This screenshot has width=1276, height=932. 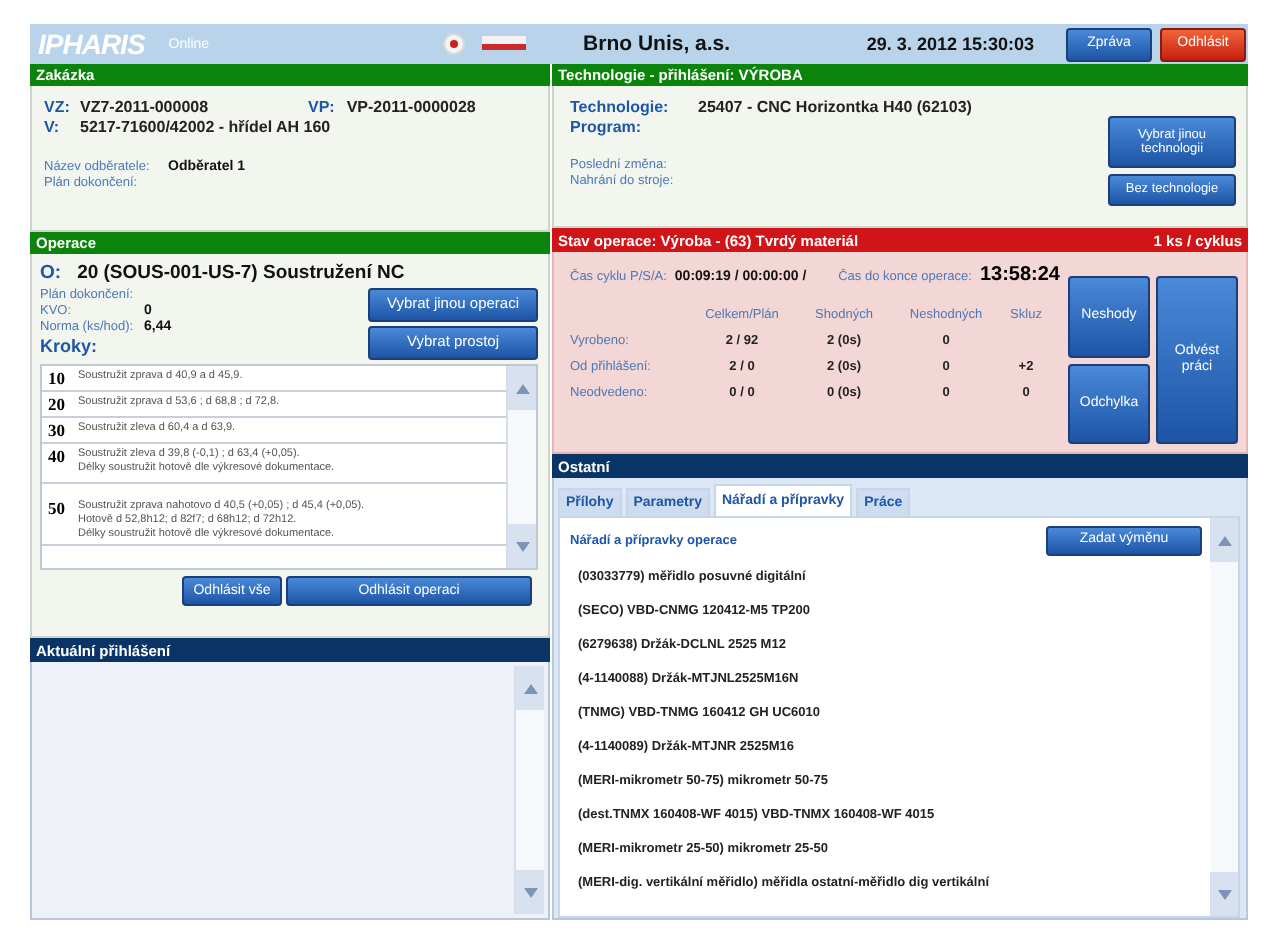 I want to click on steps-label: Kroky:, so click(x=70, y=346).